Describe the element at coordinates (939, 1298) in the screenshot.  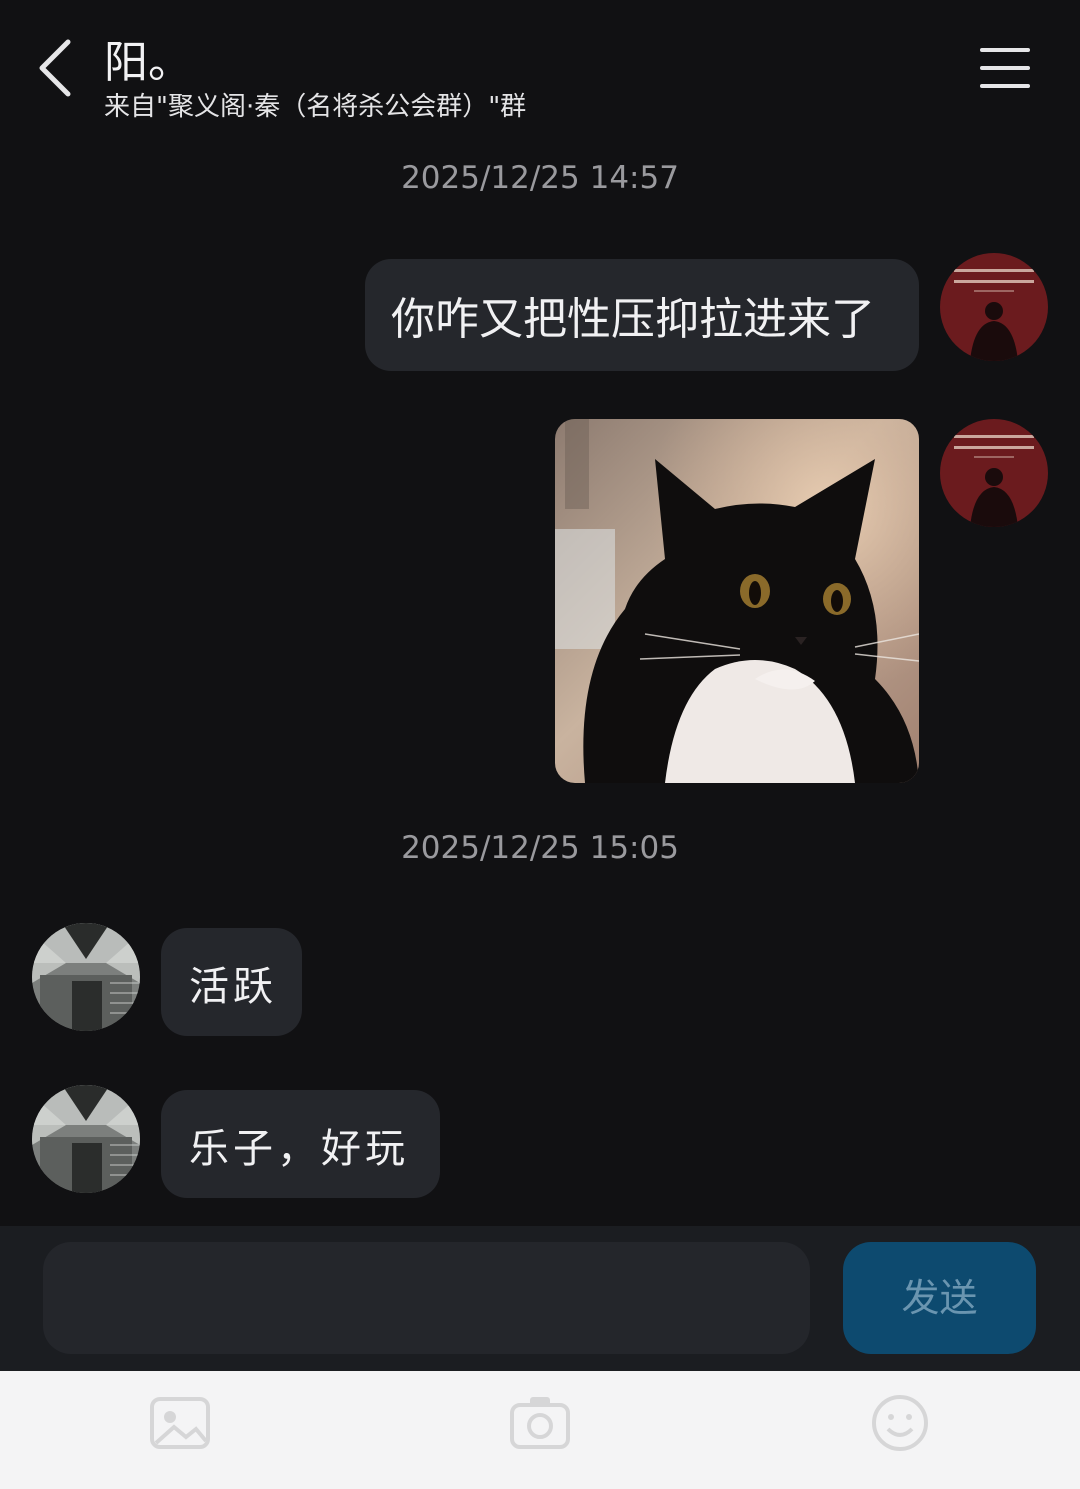
I see `send-button: 发送` at that location.